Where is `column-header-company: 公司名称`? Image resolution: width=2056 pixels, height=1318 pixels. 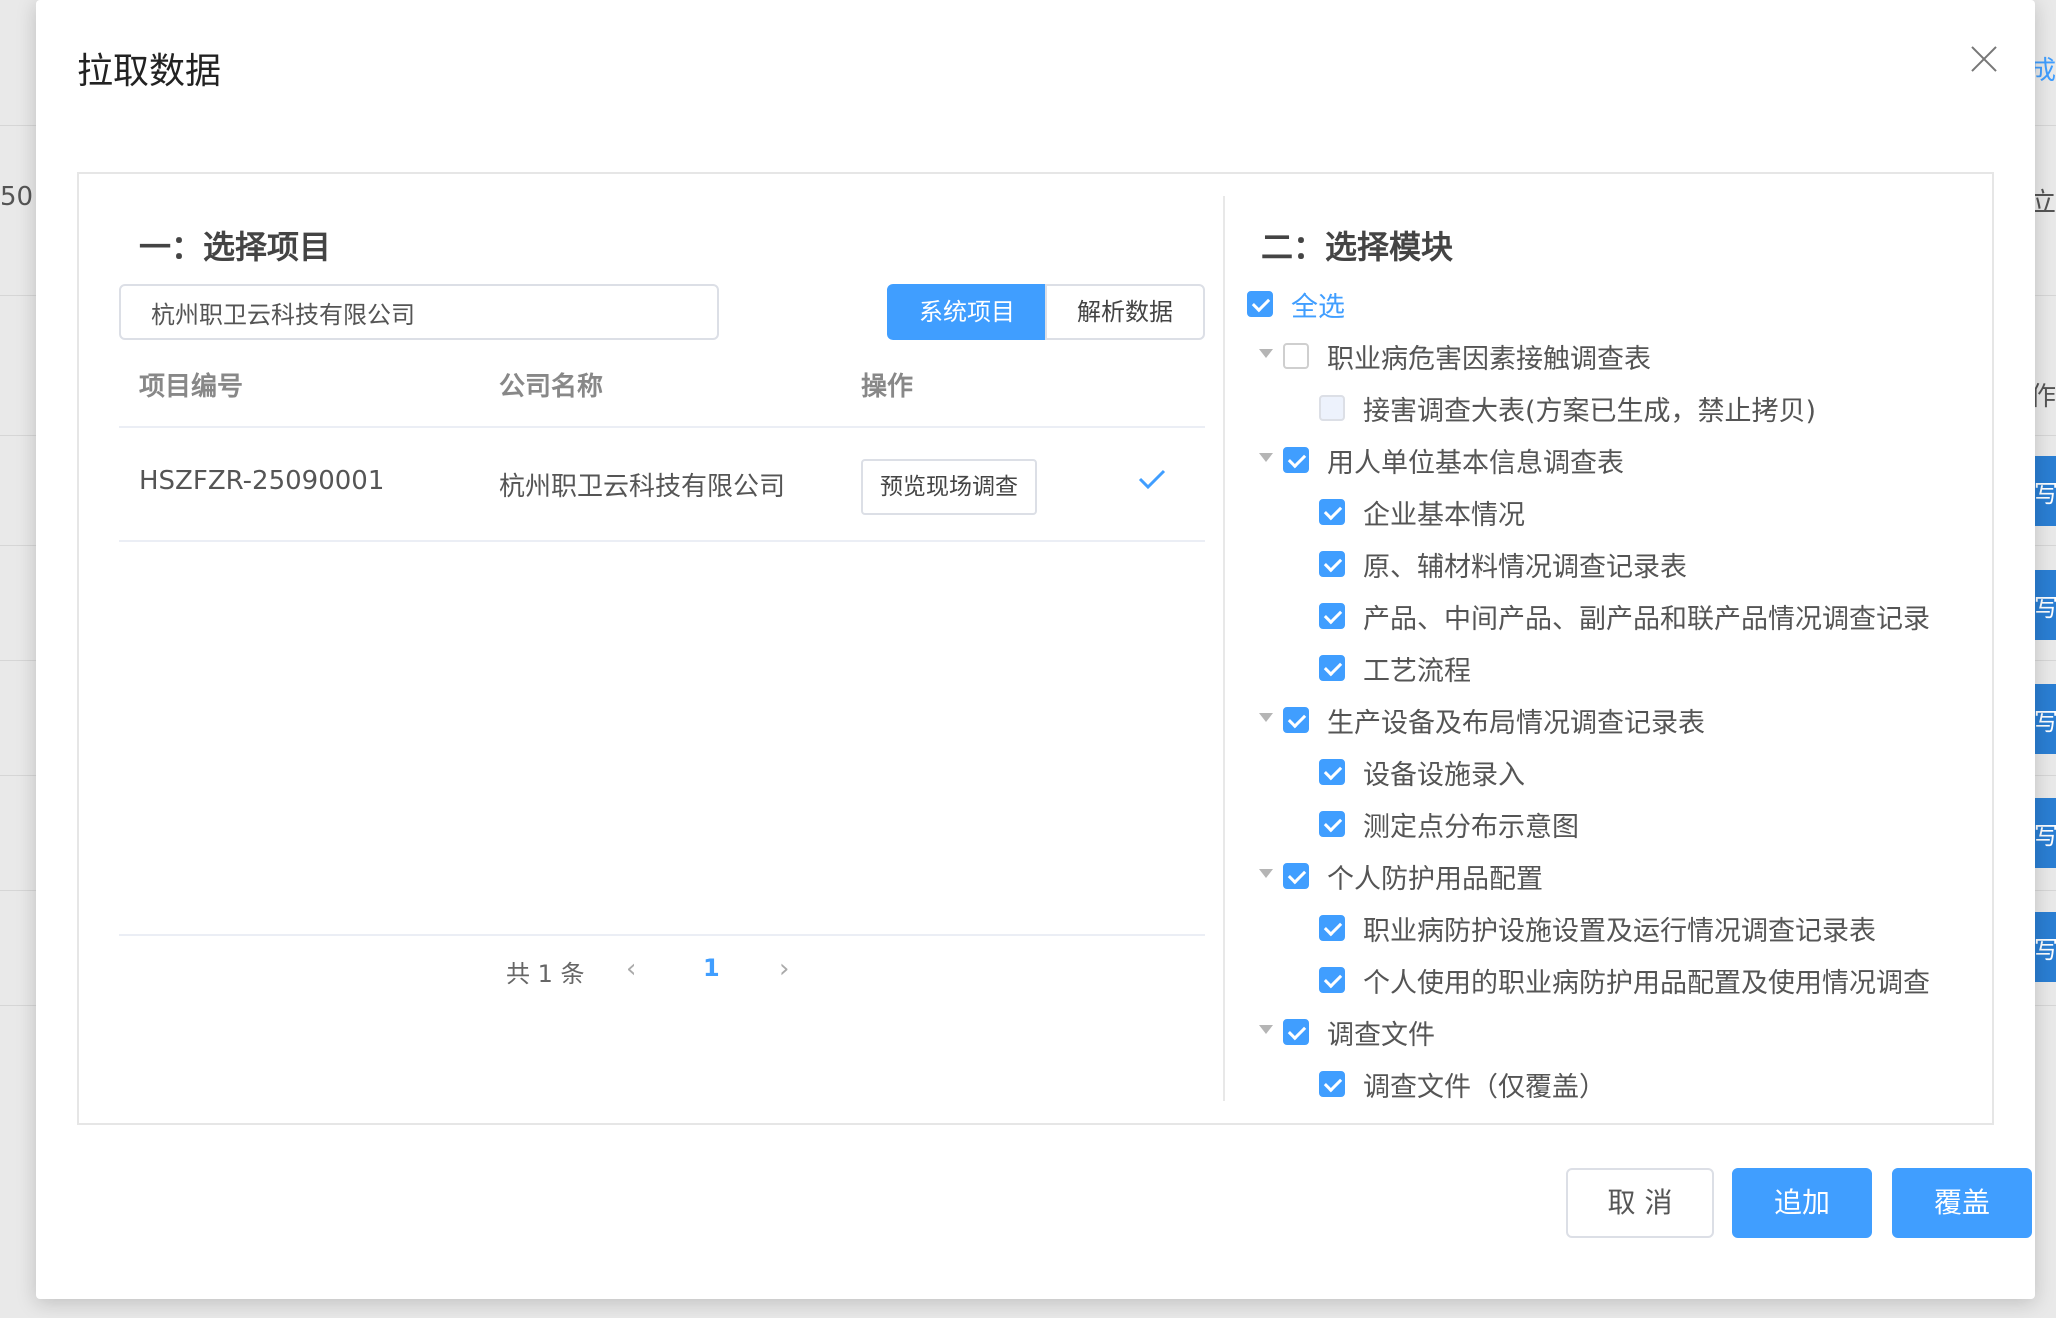
column-header-company: 公司名称 is located at coordinates (551, 387).